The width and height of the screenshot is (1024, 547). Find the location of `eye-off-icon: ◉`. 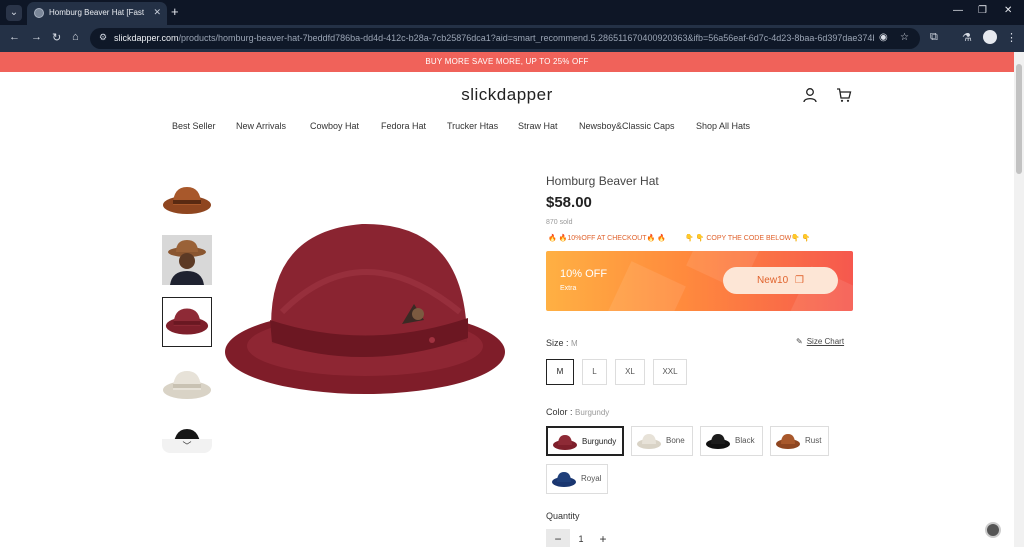

eye-off-icon: ◉ is located at coordinates (883, 37).